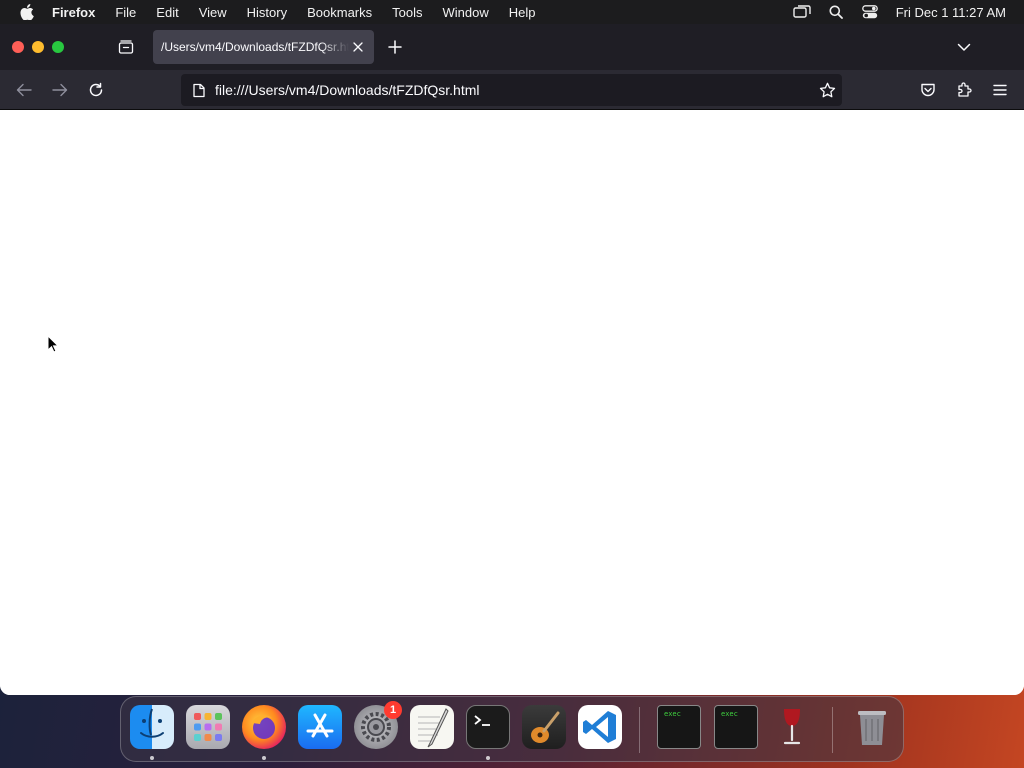  Describe the element at coordinates (488, 727) in the screenshot. I see `terminal-icon` at that location.